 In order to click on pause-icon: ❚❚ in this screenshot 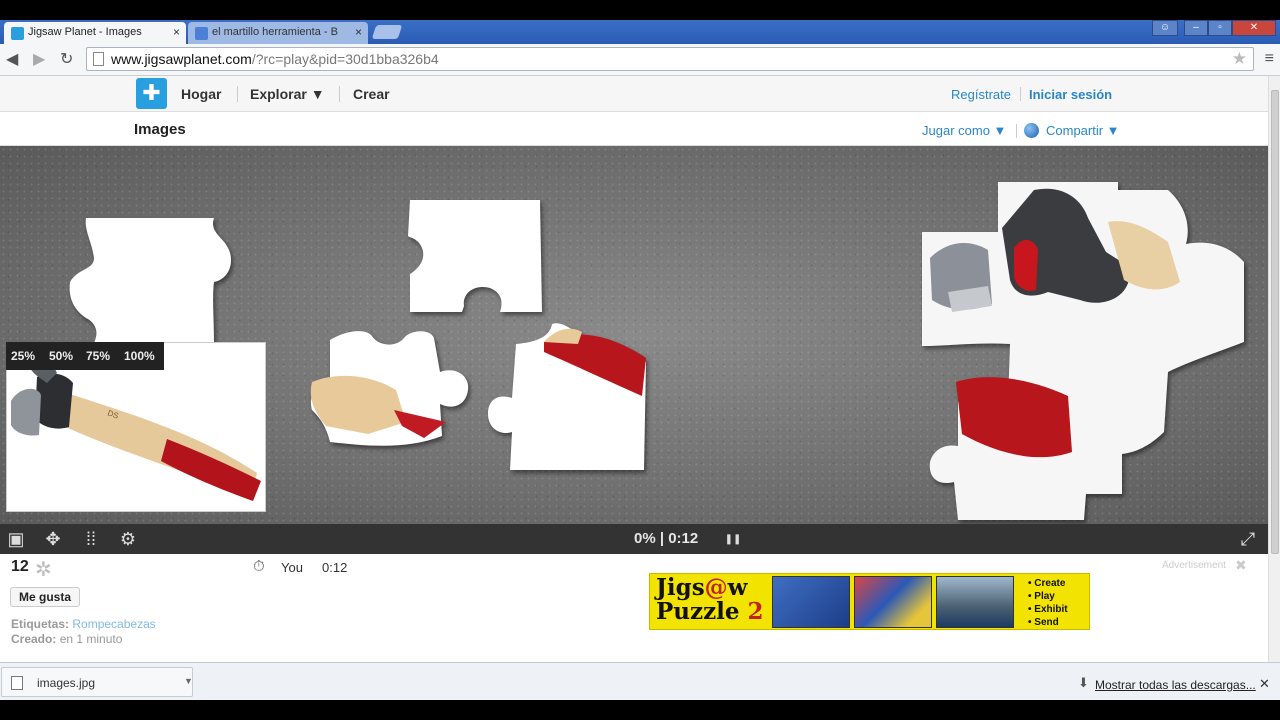, I will do `click(733, 540)`.